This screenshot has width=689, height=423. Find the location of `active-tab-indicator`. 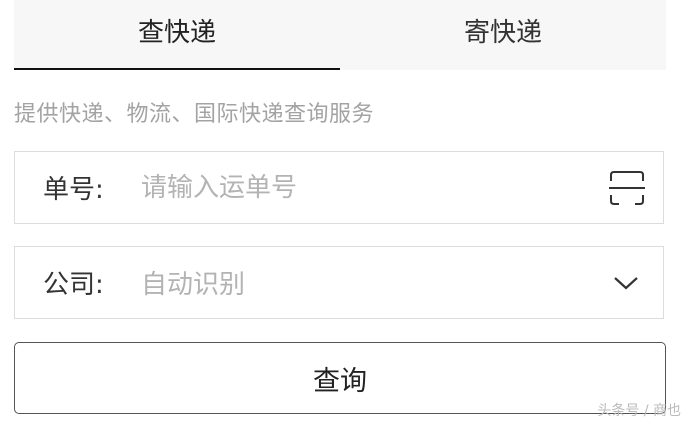

active-tab-indicator is located at coordinates (177, 69).